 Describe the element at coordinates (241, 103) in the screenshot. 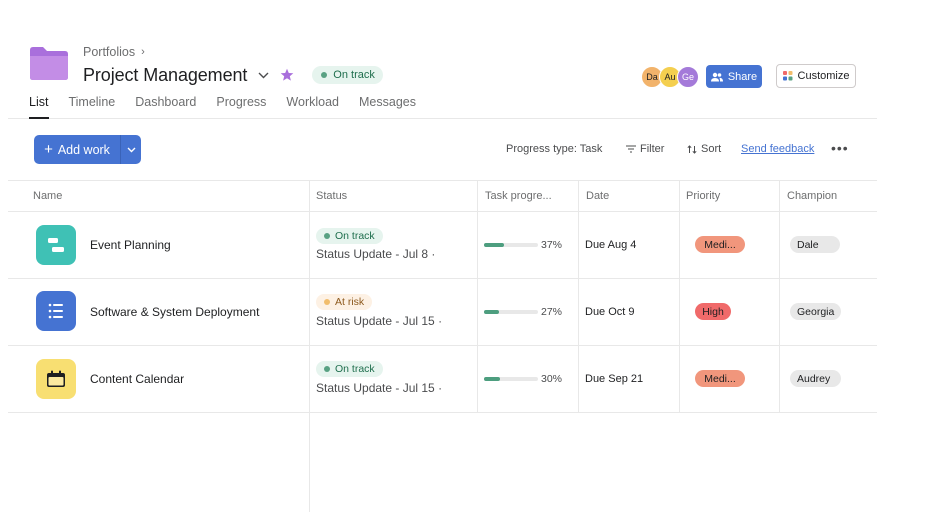

I see `tab-progress: Progress` at that location.